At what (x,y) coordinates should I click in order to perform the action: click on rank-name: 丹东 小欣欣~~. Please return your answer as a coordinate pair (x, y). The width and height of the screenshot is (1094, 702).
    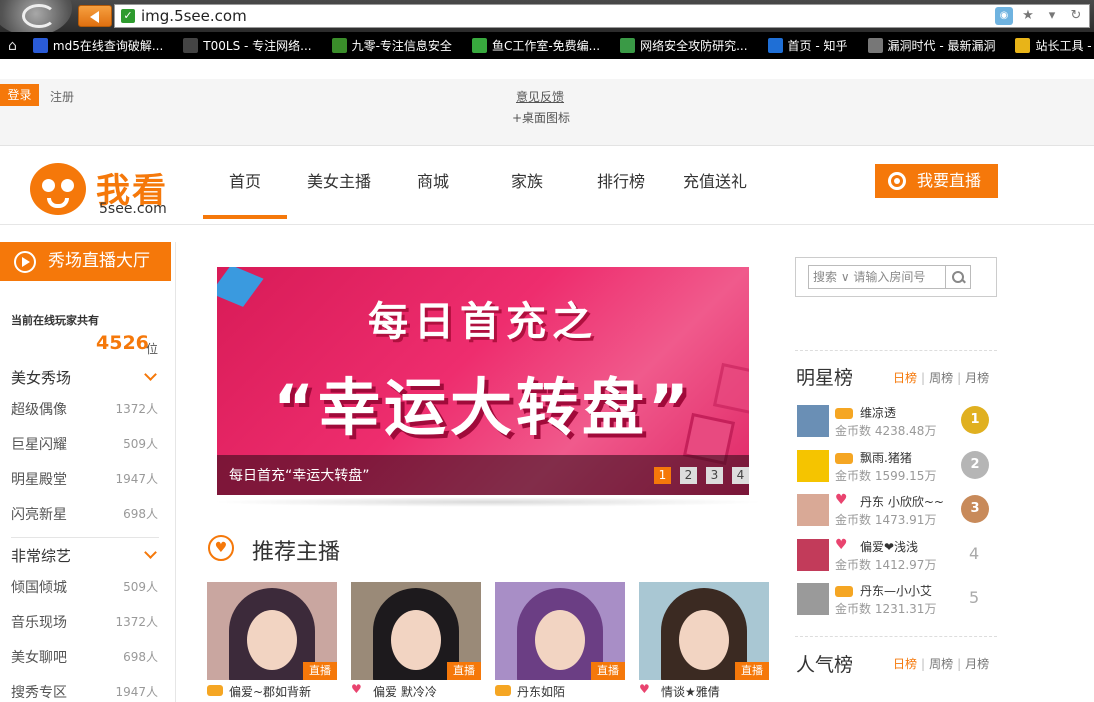
    Looking at the image, I should click on (902, 501).